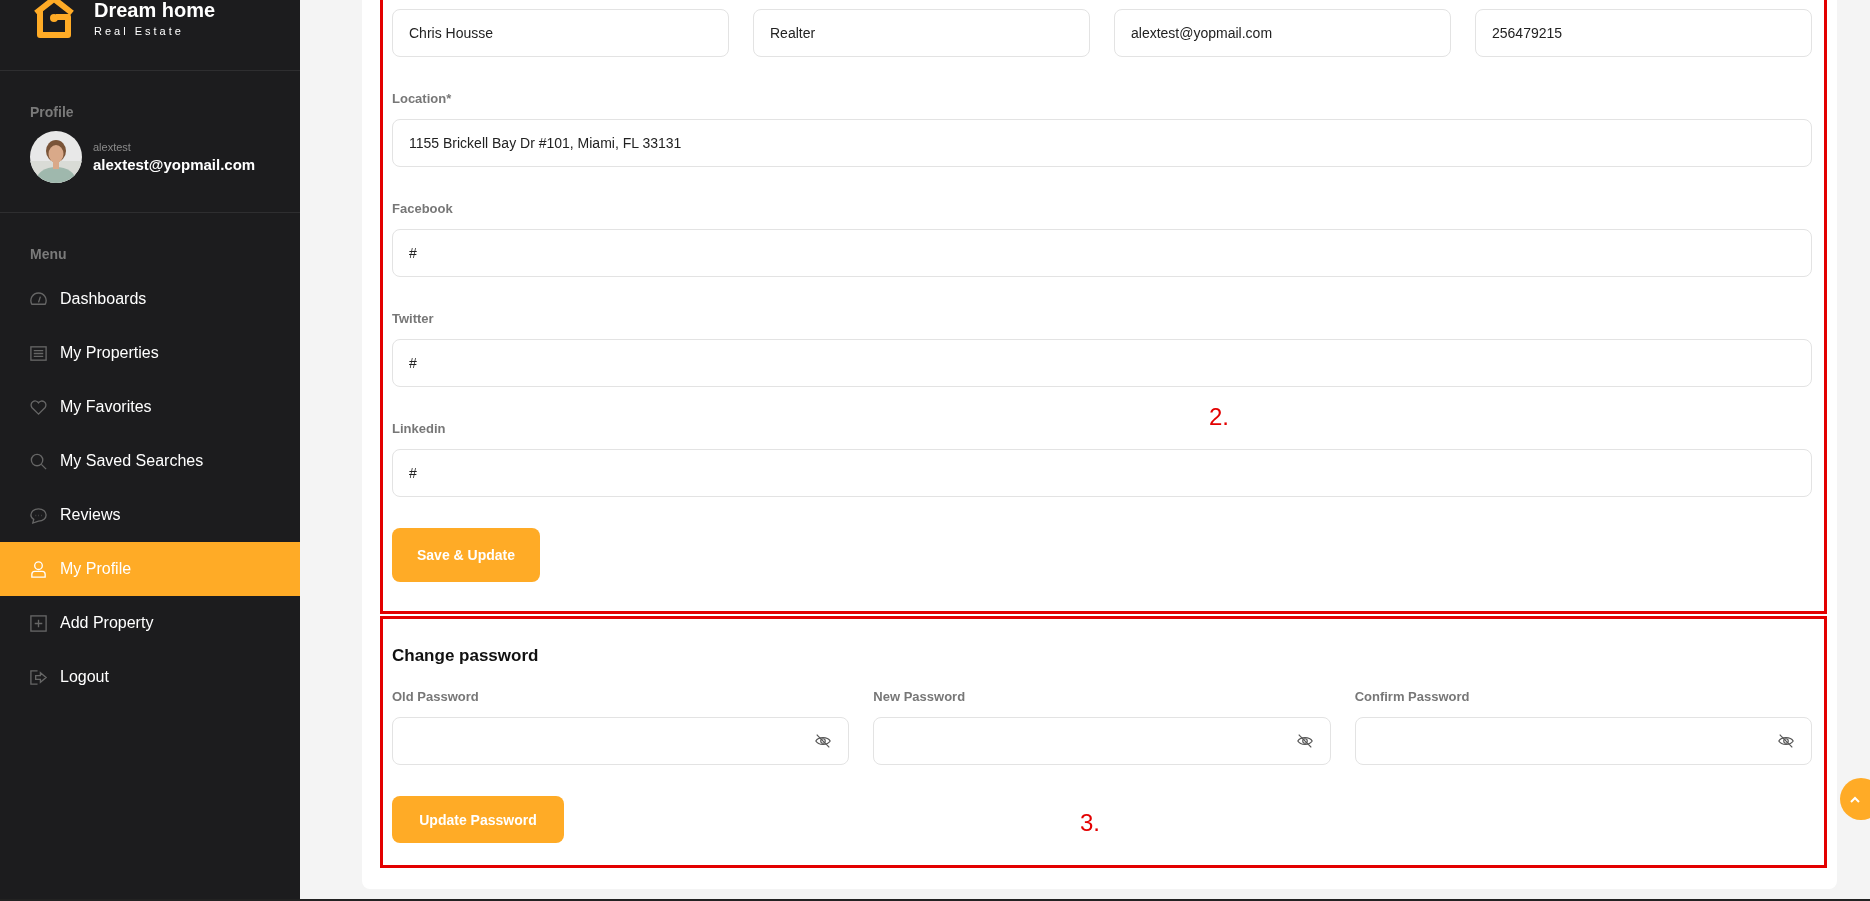 The image size is (1870, 901). What do you see at coordinates (150, 461) in the screenshot?
I see `sidebar-item: My Saved Searches` at bounding box center [150, 461].